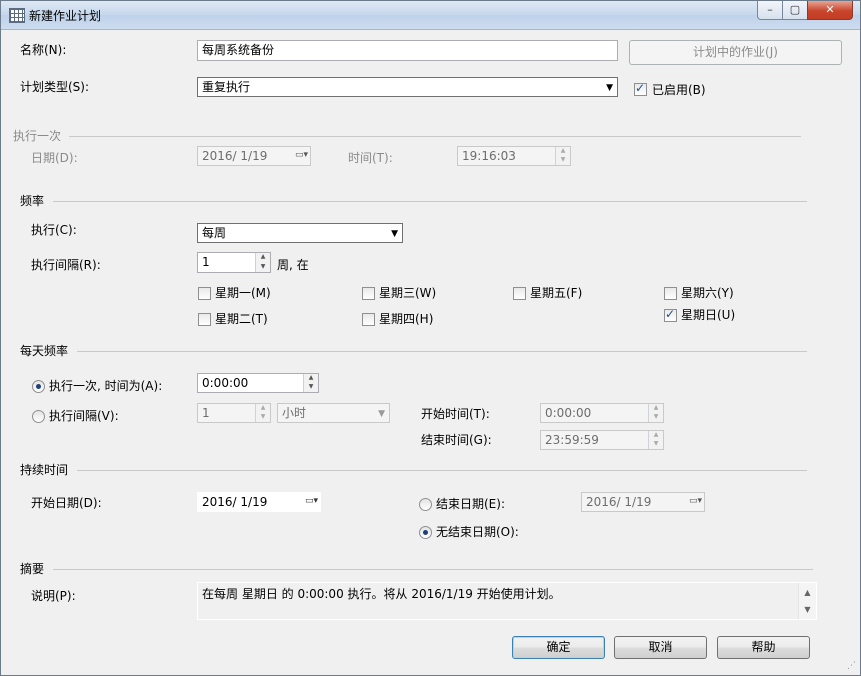  Describe the element at coordinates (66, 265) in the screenshot. I see `recurs-every-label: 执行间隔(R):` at that location.